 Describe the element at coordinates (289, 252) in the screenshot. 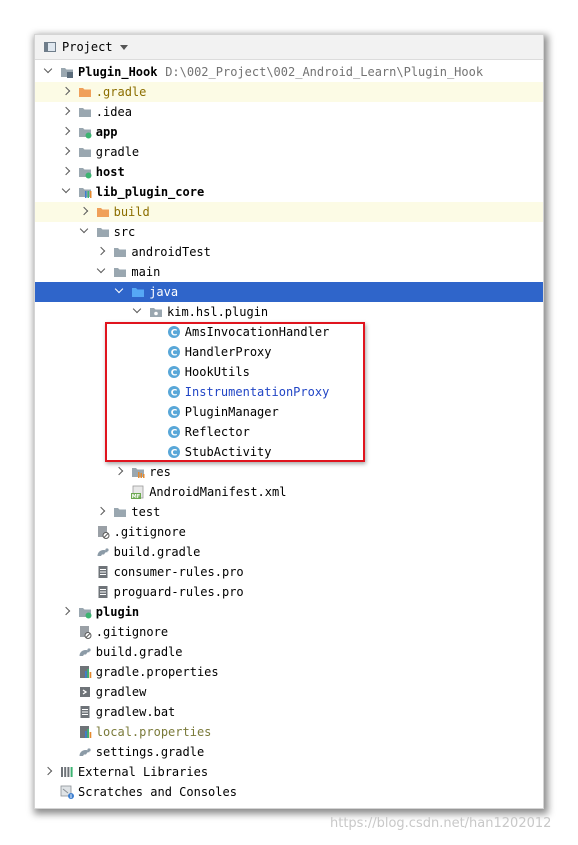

I see `tree-row: androidTest` at that location.